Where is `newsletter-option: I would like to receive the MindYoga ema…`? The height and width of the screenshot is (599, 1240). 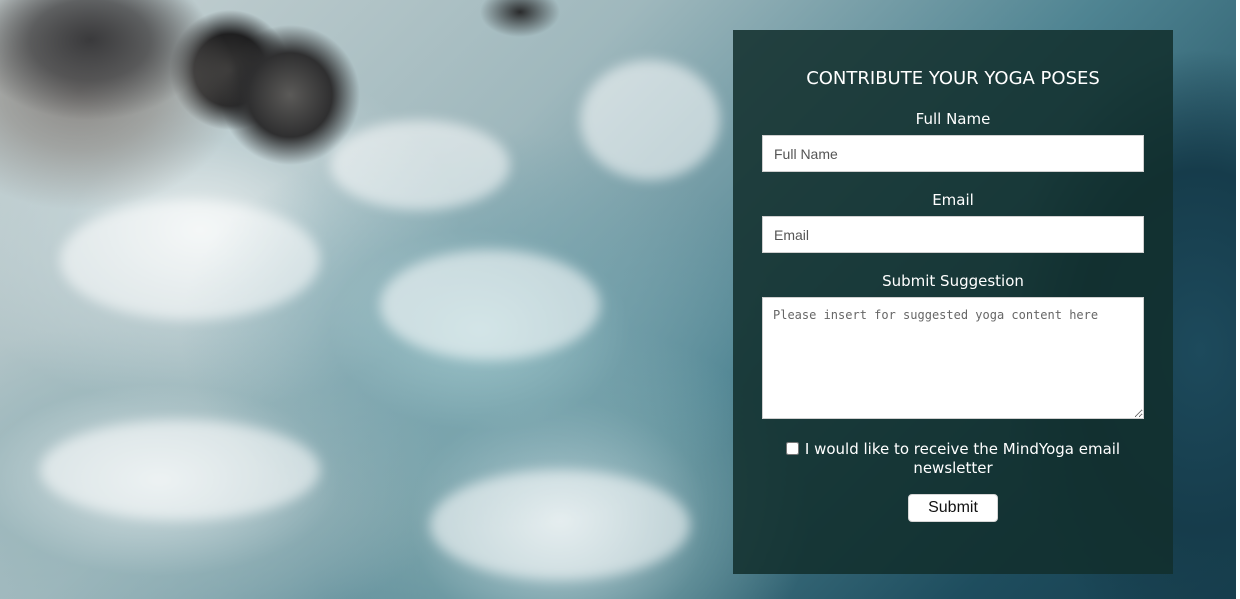 newsletter-option: I would like to receive the MindYoga ema… is located at coordinates (953, 459).